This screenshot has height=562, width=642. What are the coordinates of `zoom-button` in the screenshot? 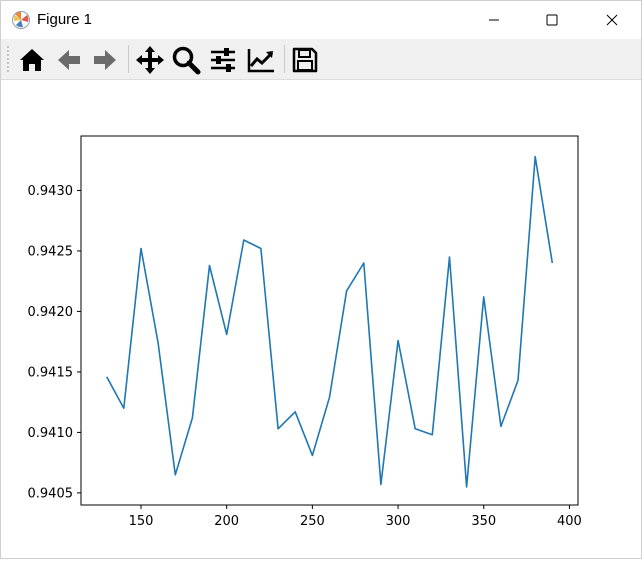 It's located at (186, 60).